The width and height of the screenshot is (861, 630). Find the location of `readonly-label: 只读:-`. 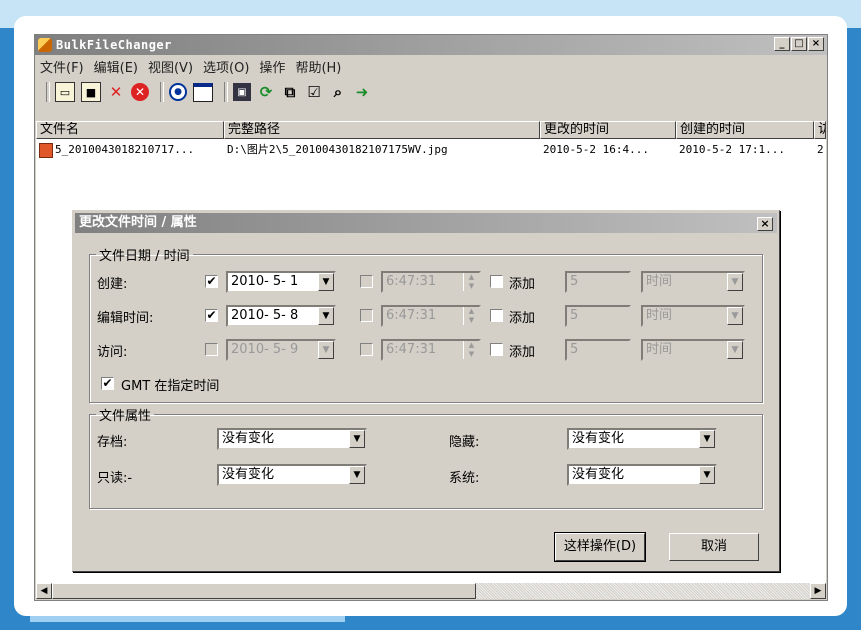

readonly-label: 只读:- is located at coordinates (115, 478).